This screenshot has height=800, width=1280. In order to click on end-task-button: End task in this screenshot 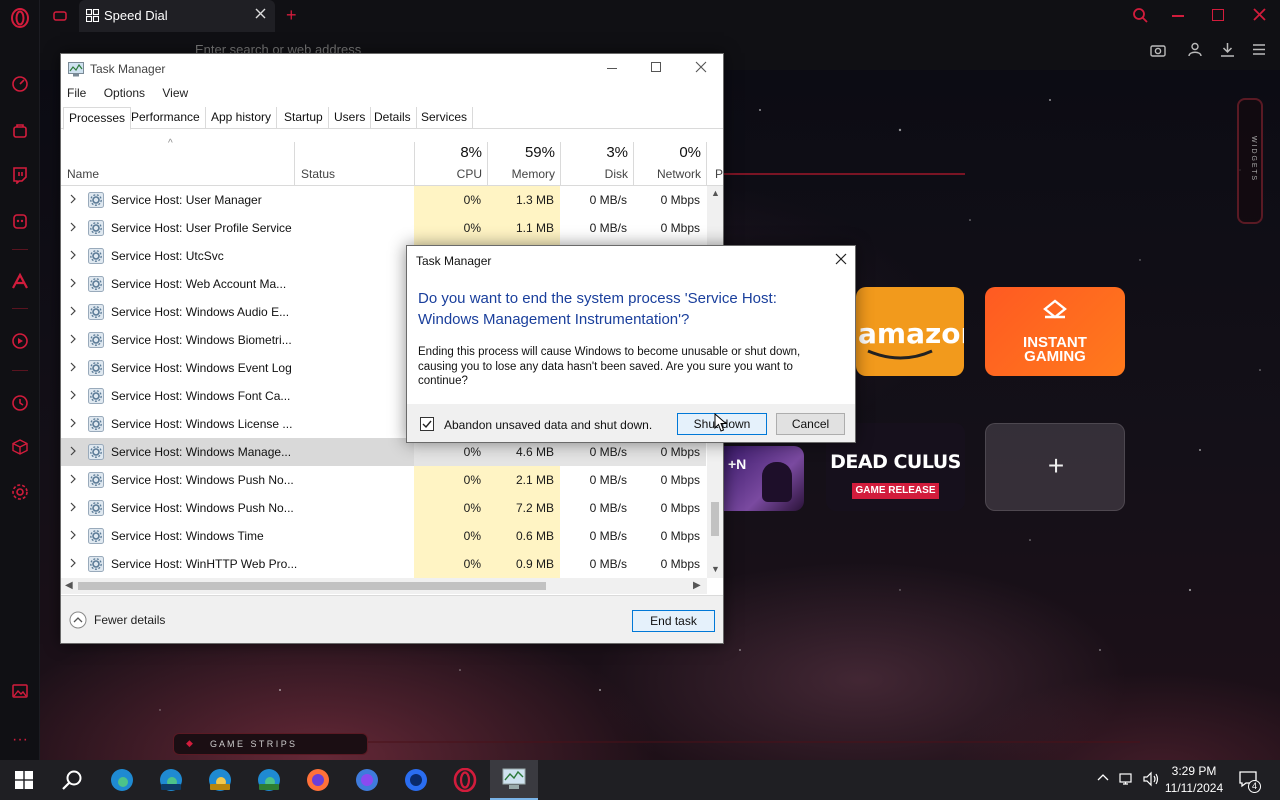, I will do `click(673, 621)`.